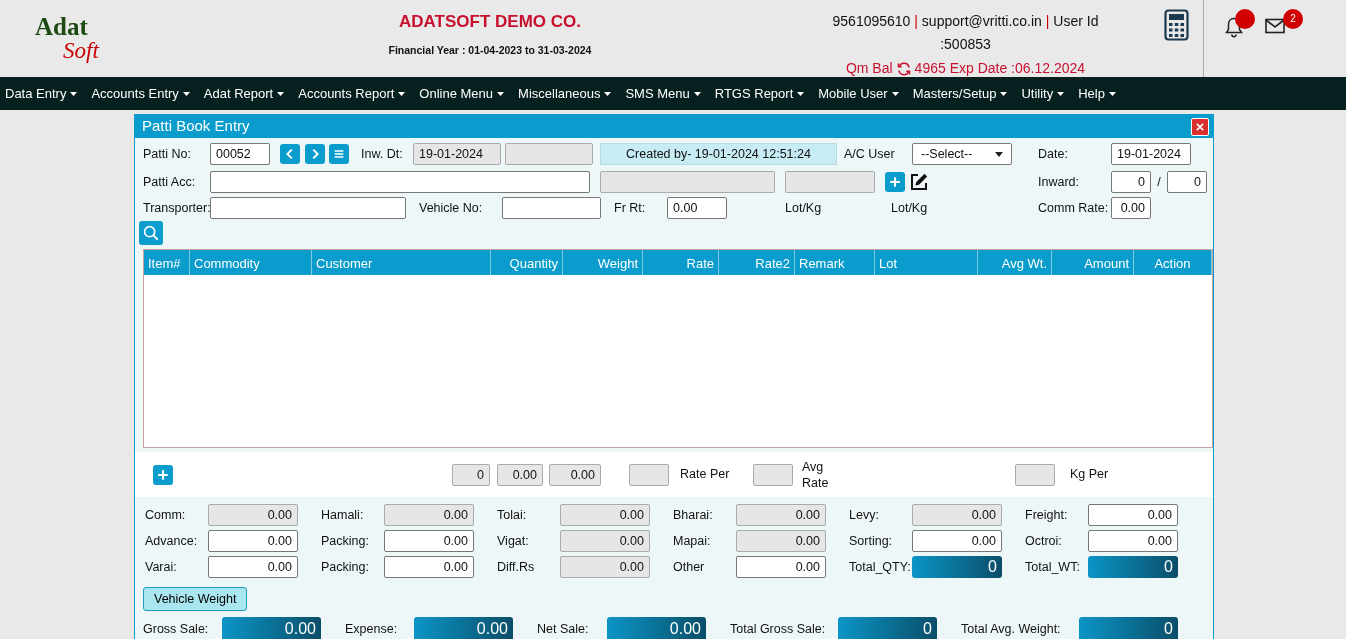 The height and width of the screenshot is (639, 1346). I want to click on column-header: Weight, so click(603, 262).